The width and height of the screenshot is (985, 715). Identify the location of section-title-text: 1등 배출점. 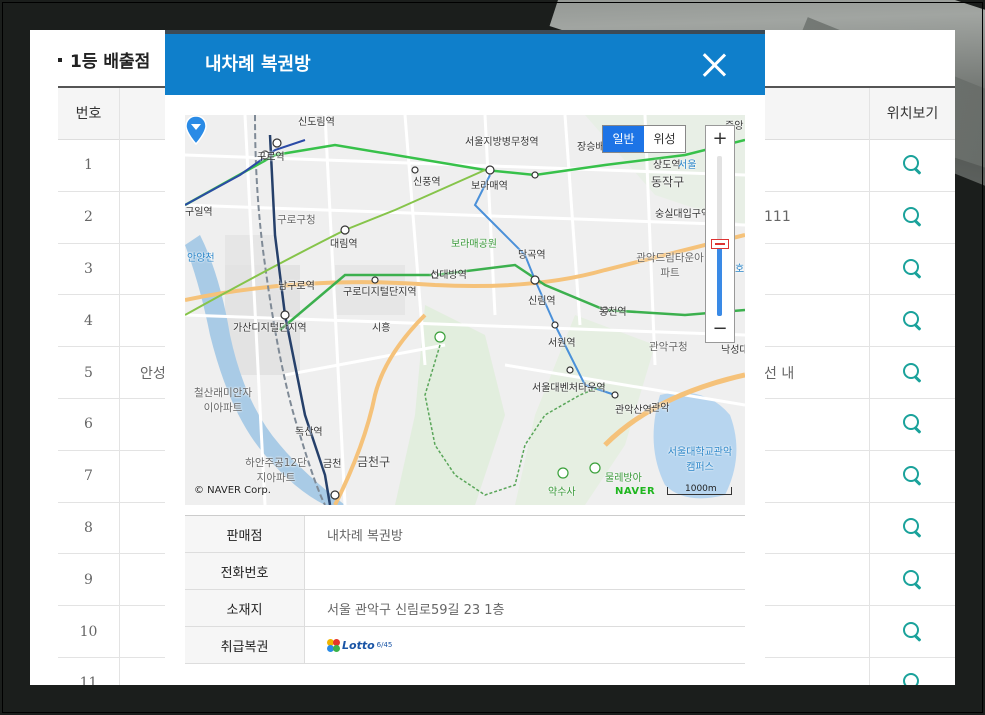
(110, 62).